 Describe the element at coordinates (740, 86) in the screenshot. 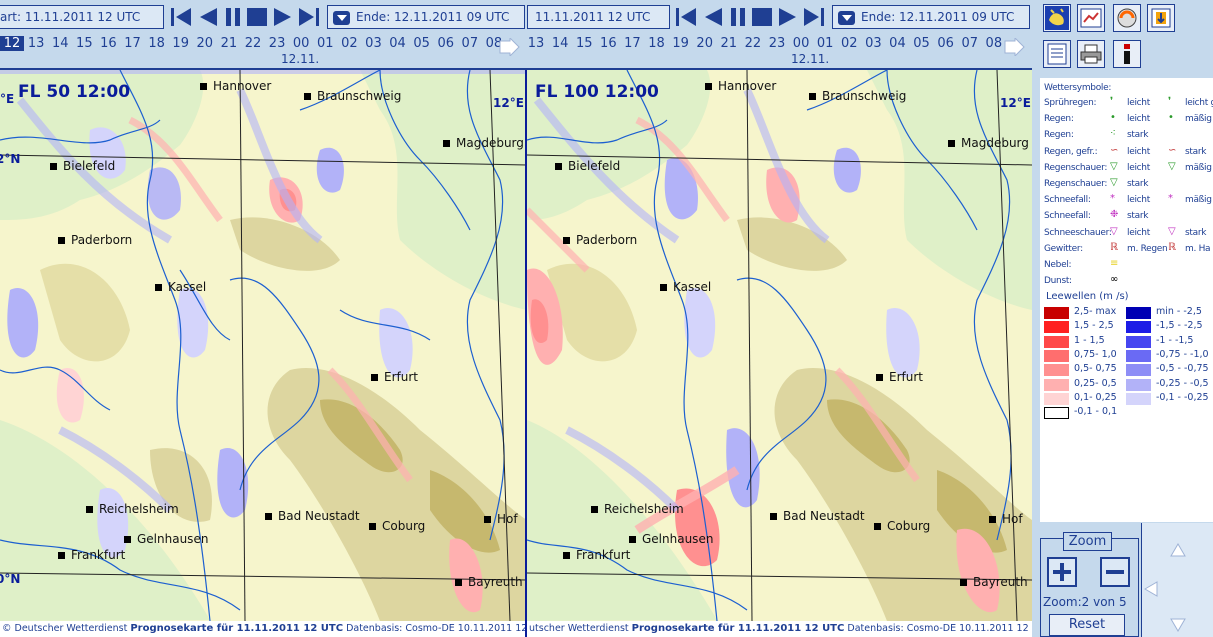

I see `city-hannover: Hannover` at that location.